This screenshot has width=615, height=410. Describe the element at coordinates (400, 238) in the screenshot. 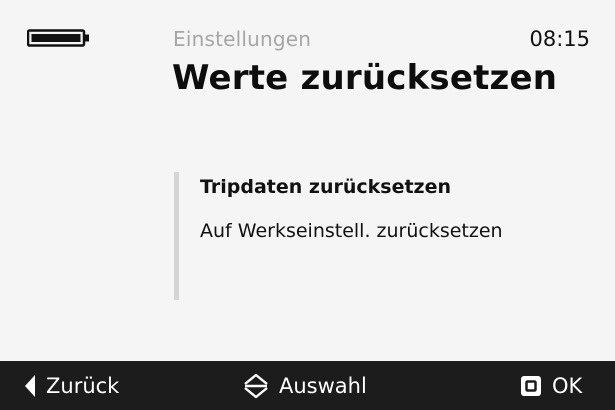

I see `menu-item-werkseinstellungen: Auf Werkseinstell. zurücksetzen` at that location.